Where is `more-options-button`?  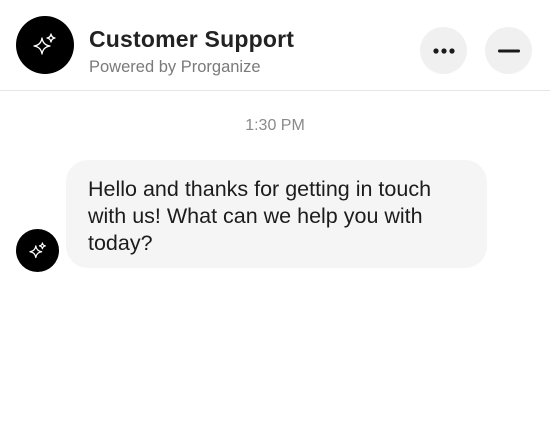 more-options-button is located at coordinates (443, 50).